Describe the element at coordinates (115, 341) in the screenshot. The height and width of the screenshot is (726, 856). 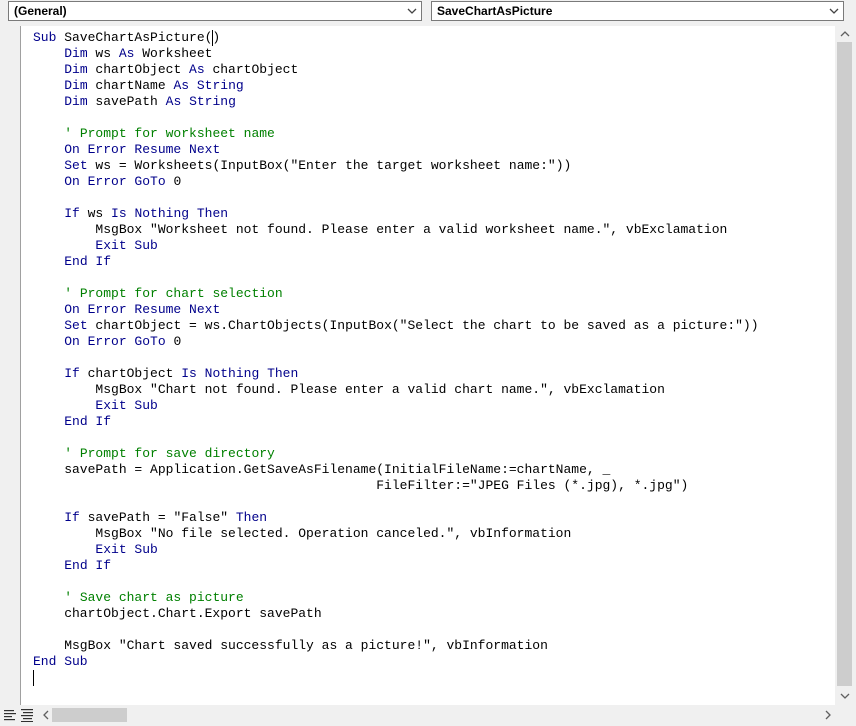
I see `code-keyword: On Error GoTo` at that location.